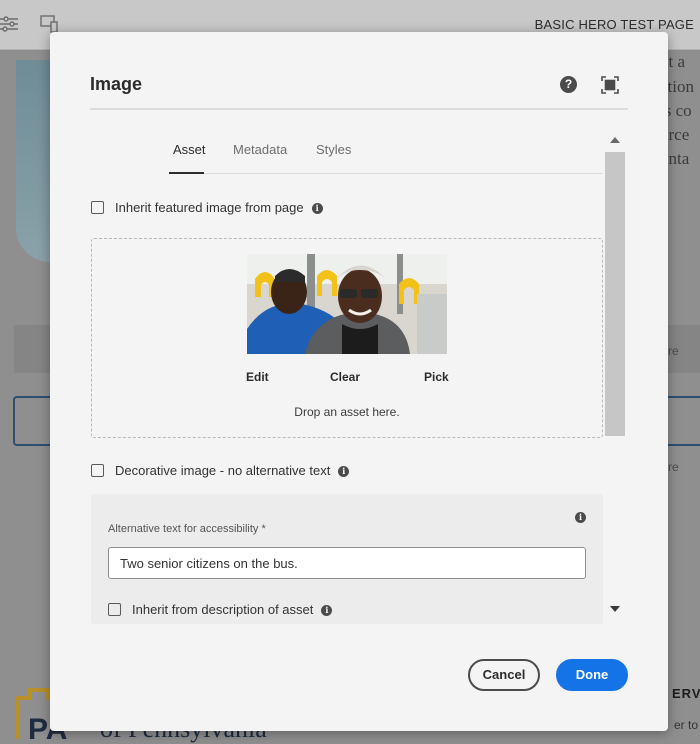 The image size is (700, 744). What do you see at coordinates (345, 377) in the screenshot?
I see `clear-asset-button: Clear` at bounding box center [345, 377].